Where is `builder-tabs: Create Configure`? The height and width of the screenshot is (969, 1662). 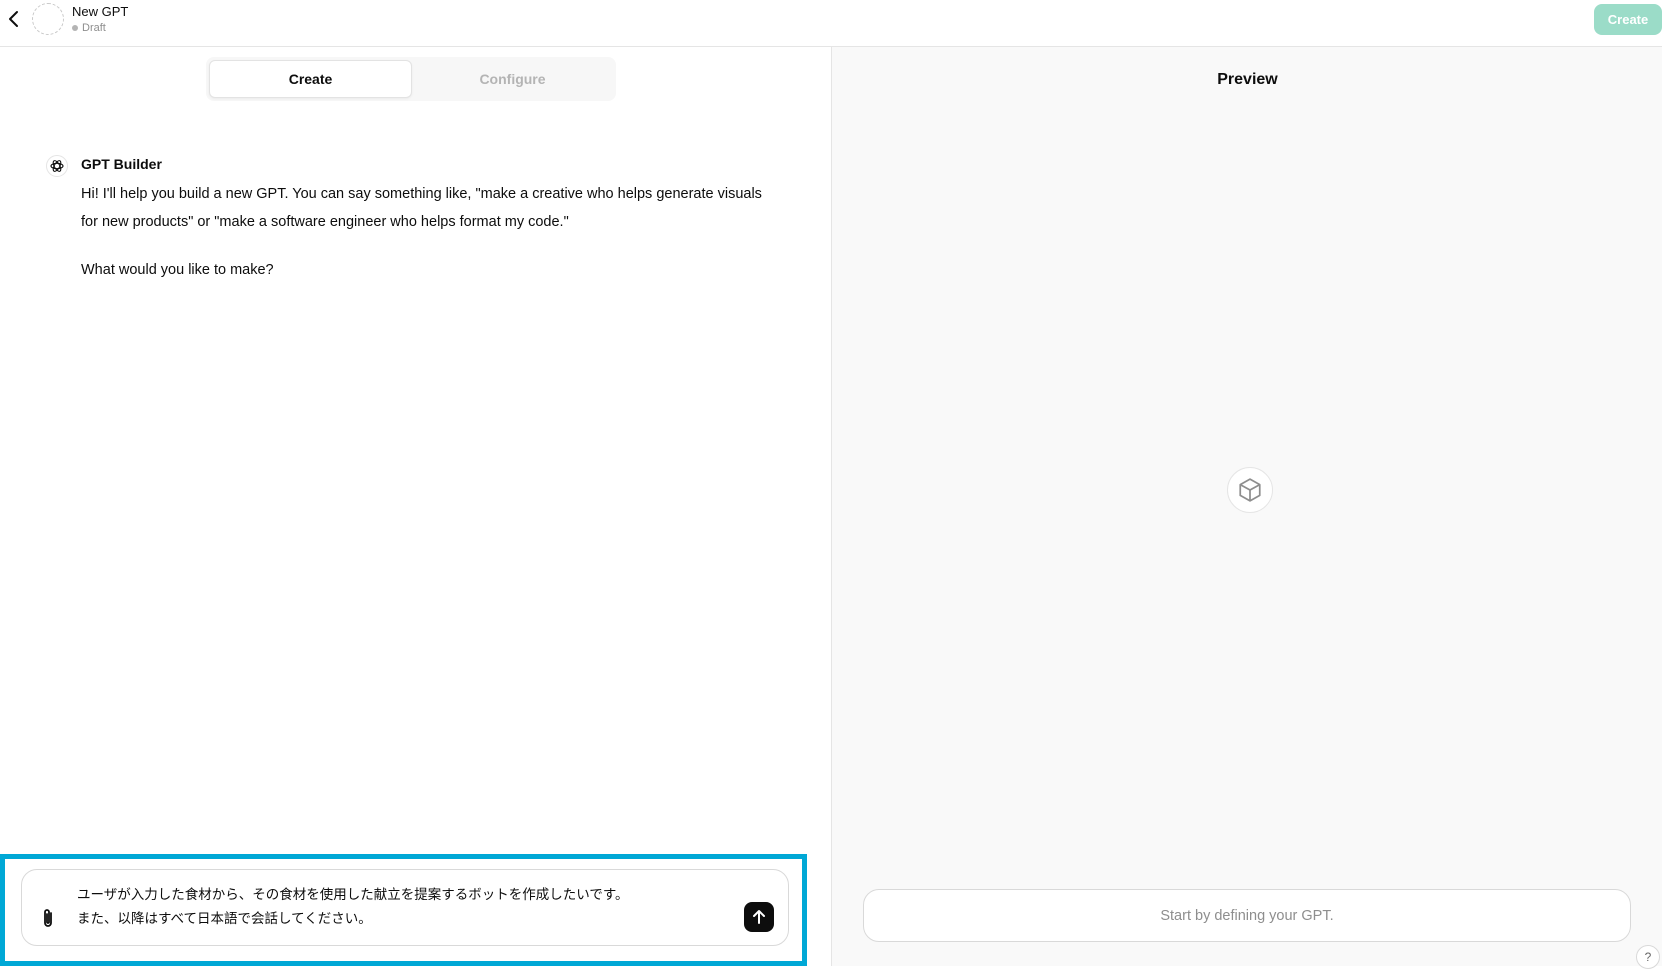
builder-tabs: Create Configure is located at coordinates (411, 79).